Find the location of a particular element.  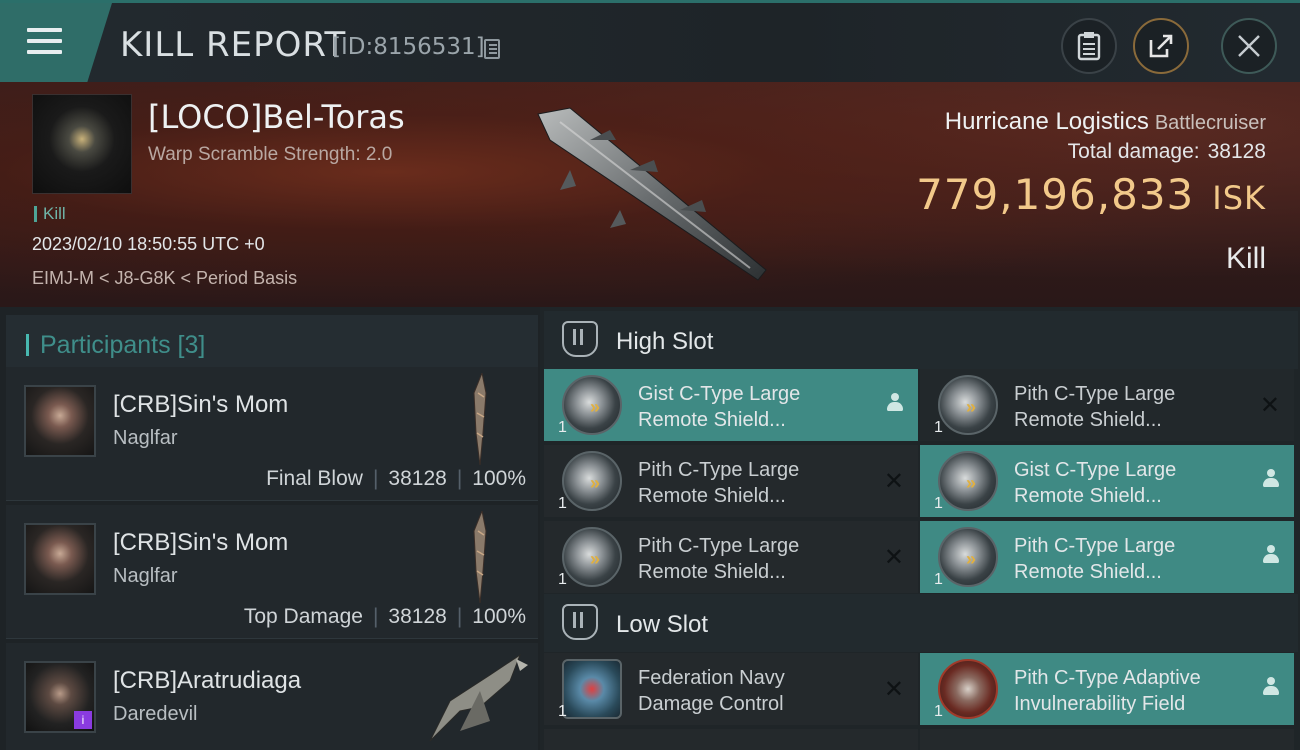

warp-scramble-strength: Warp Scramble Strength: 2.0 is located at coordinates (270, 154).